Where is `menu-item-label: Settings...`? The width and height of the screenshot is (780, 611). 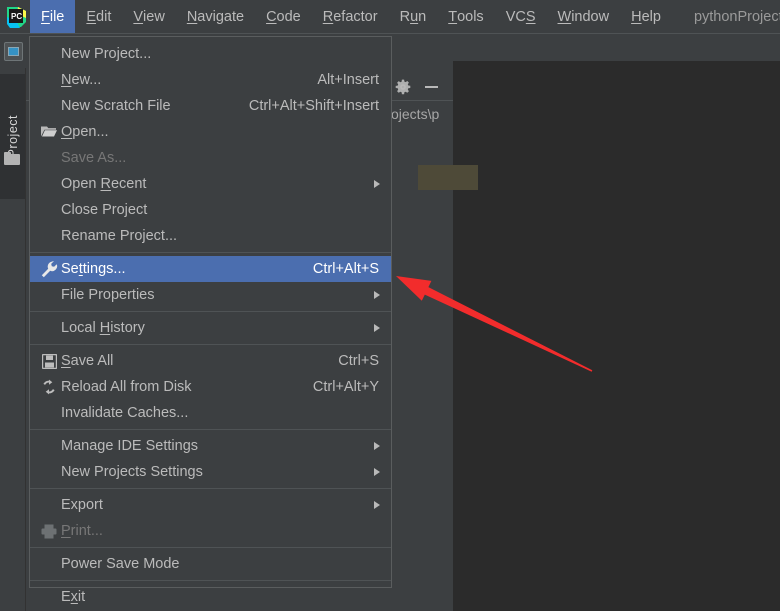
menu-item-label: Settings... is located at coordinates (93, 269).